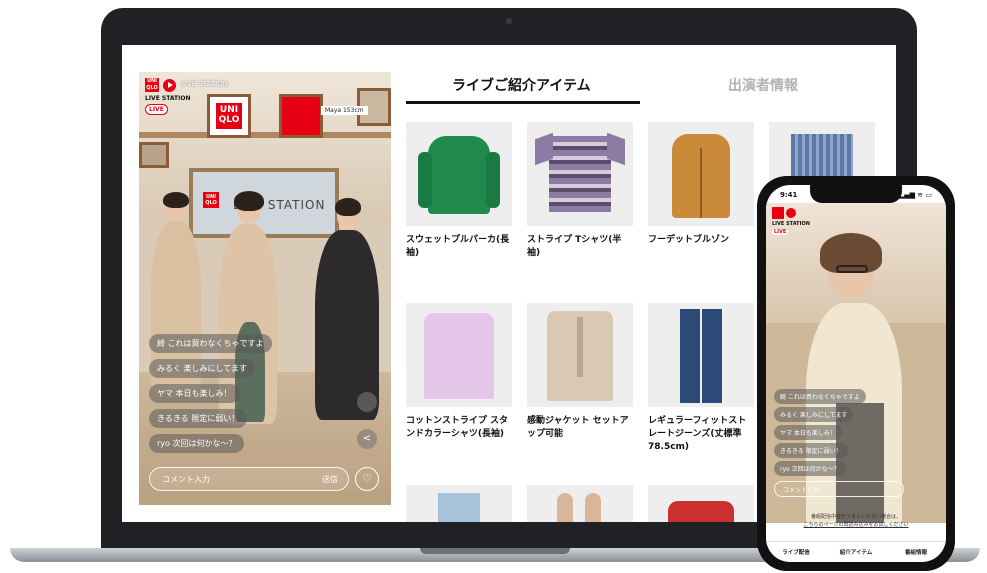 This screenshot has width=987, height=573. I want to click on laptop-notch, so click(495, 551).